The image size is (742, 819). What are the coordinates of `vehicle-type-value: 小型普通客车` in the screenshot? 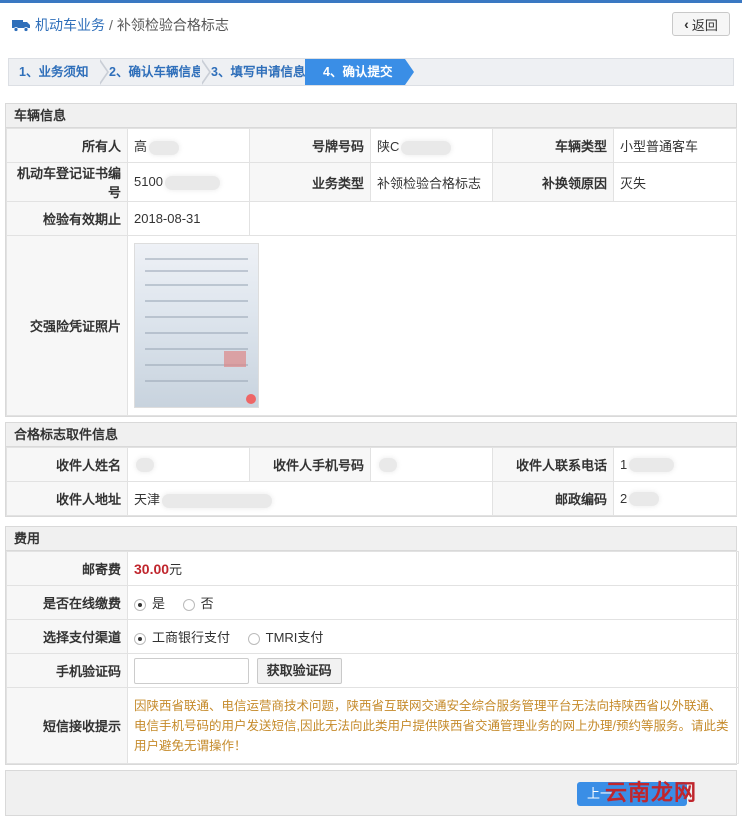 It's located at (675, 145).